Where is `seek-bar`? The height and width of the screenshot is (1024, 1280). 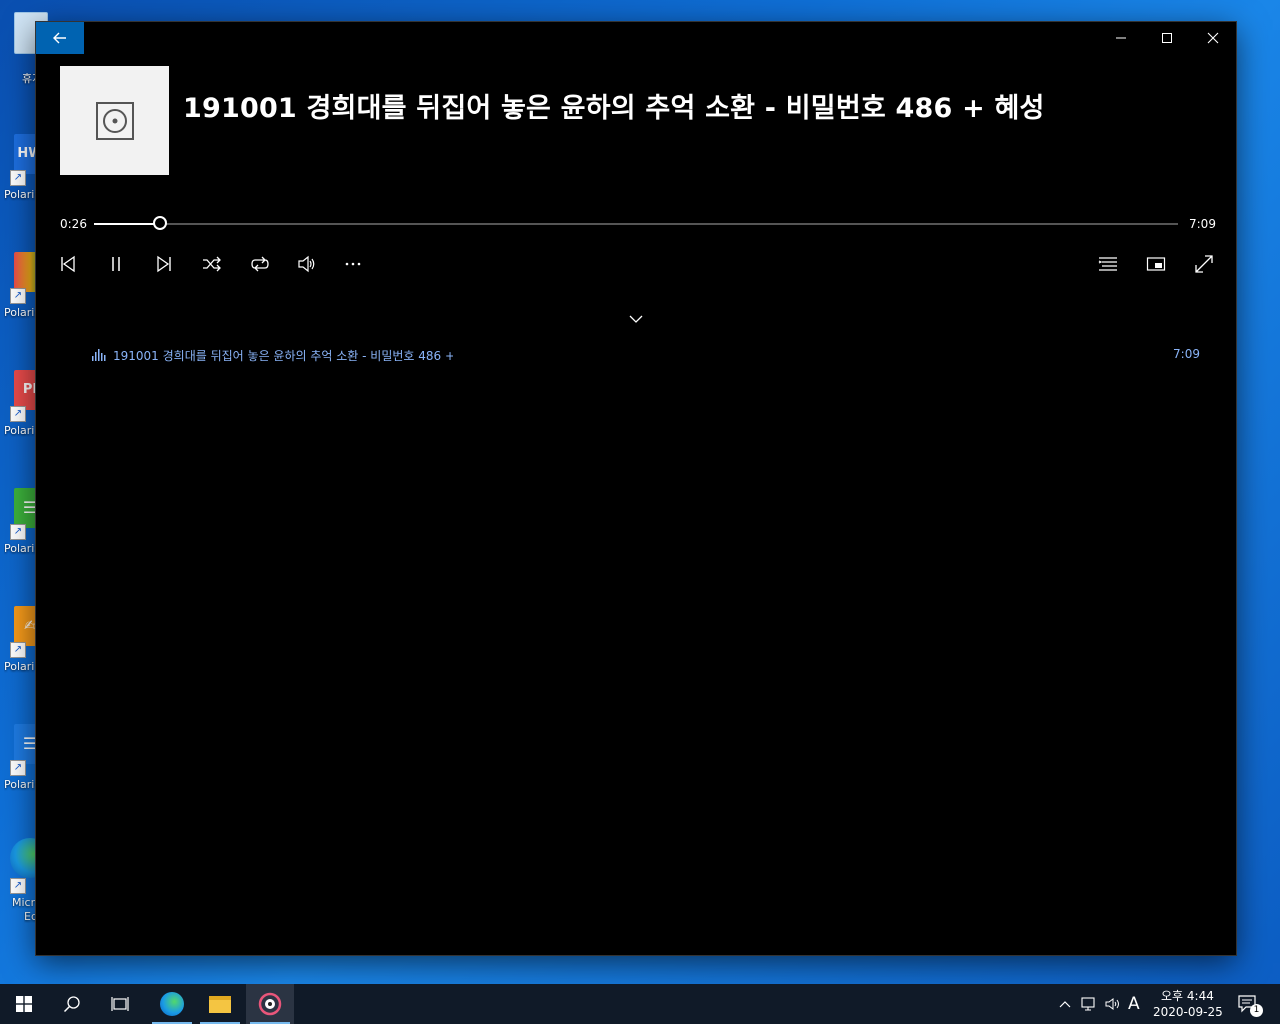 seek-bar is located at coordinates (636, 223).